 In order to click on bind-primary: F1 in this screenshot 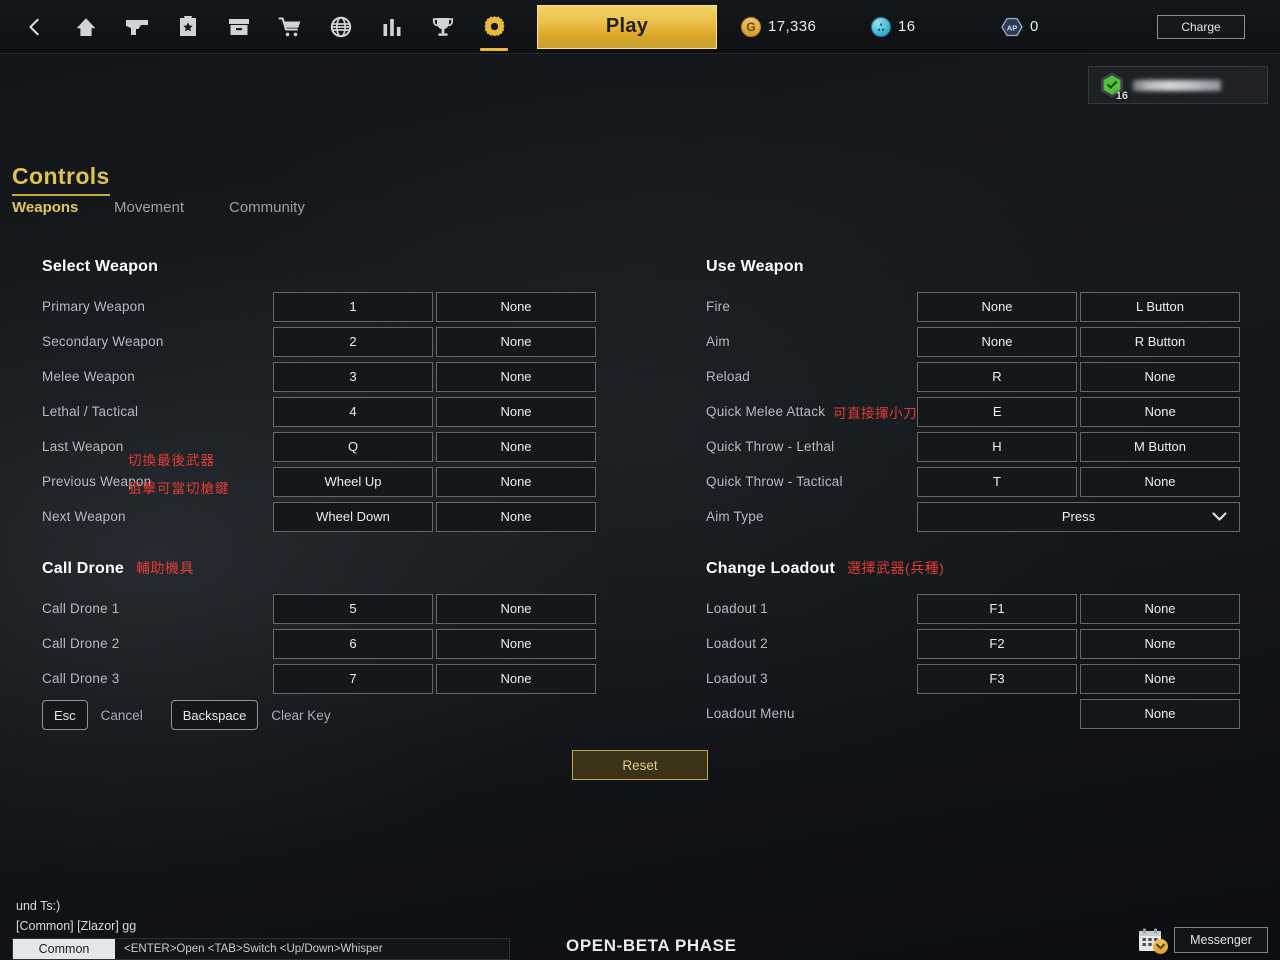, I will do `click(997, 608)`.